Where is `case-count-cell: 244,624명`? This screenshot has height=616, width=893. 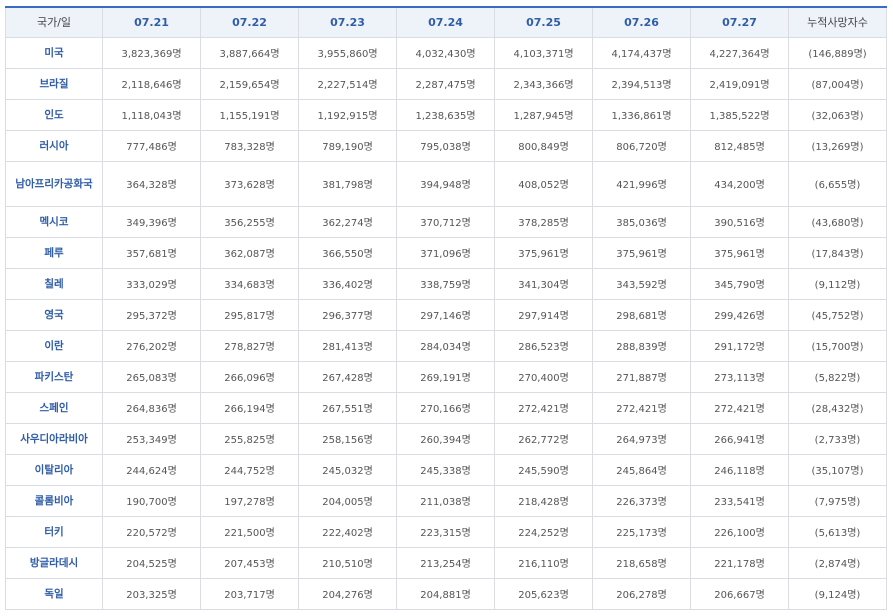 case-count-cell: 244,624명 is located at coordinates (151, 469).